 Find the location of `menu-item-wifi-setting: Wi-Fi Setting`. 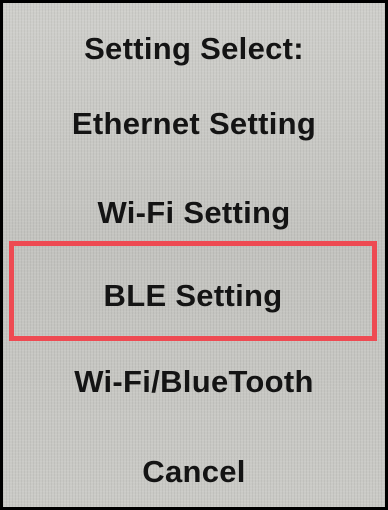

menu-item-wifi-setting: Wi-Fi Setting is located at coordinates (194, 213).